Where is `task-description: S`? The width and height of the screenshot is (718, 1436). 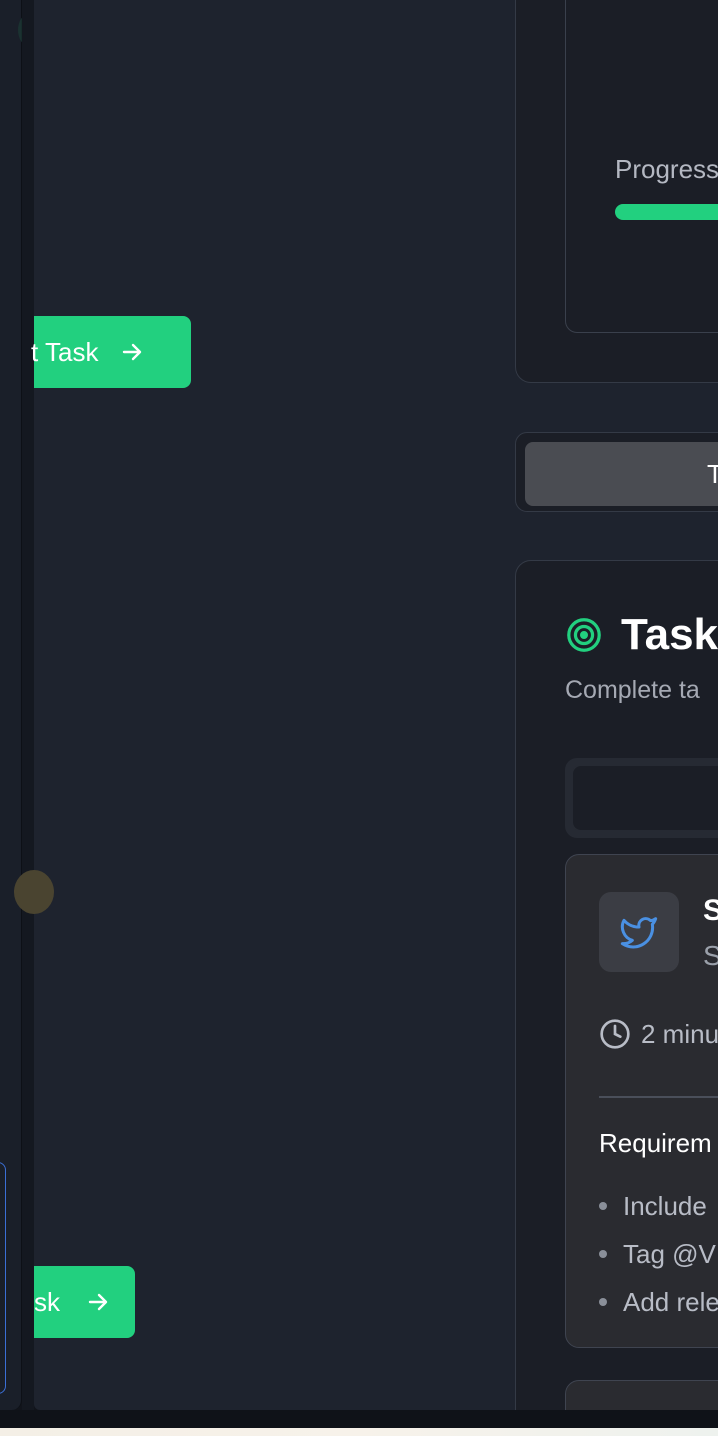 task-description: S is located at coordinates (710, 955).